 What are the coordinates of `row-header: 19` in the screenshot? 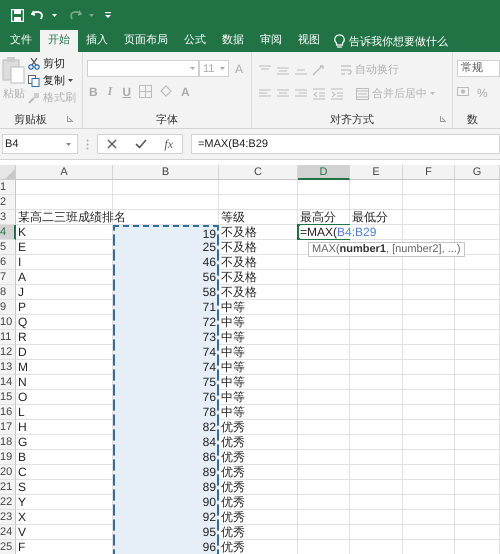 It's located at (8, 457).